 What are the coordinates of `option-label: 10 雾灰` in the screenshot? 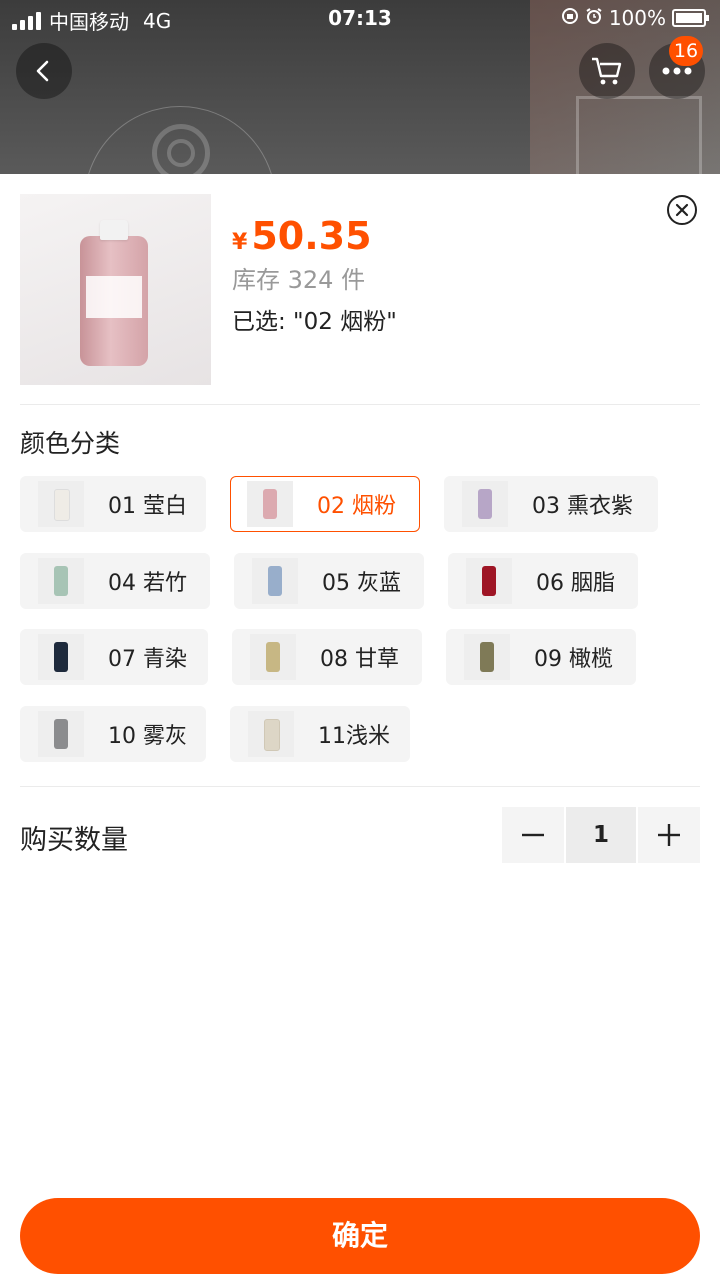 It's located at (147, 736).